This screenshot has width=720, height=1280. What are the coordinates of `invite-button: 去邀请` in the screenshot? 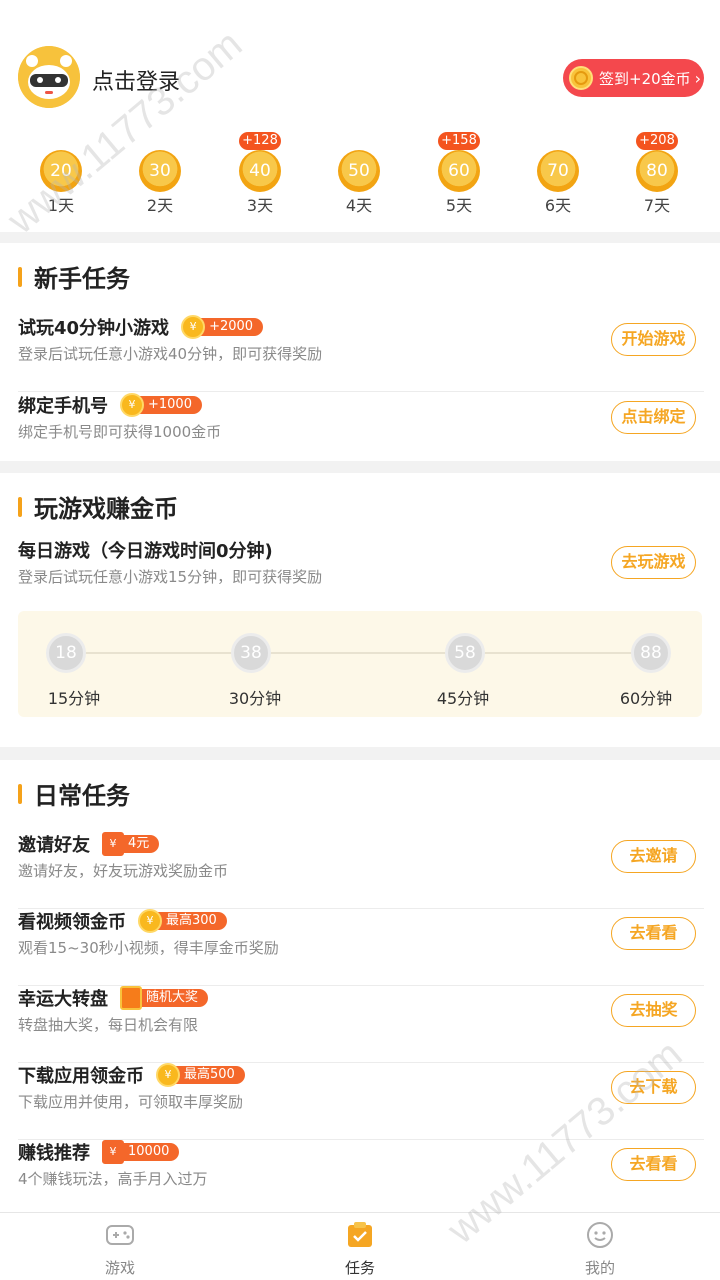 It's located at (653, 856).